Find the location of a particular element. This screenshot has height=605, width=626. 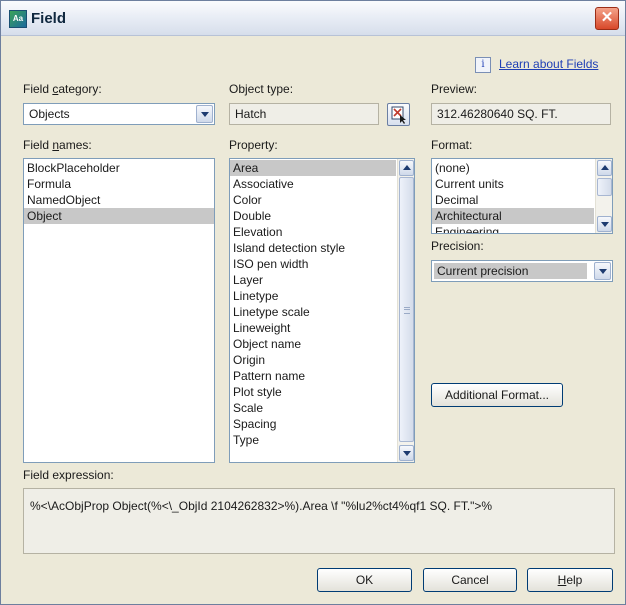

field-app-icon: Aa is located at coordinates (18, 19).